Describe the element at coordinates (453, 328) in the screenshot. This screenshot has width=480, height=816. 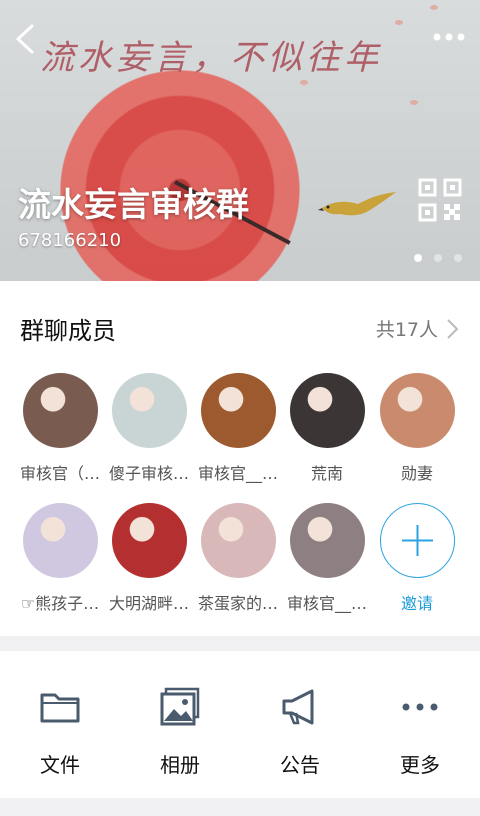
I see `chevron-right-icon` at that location.